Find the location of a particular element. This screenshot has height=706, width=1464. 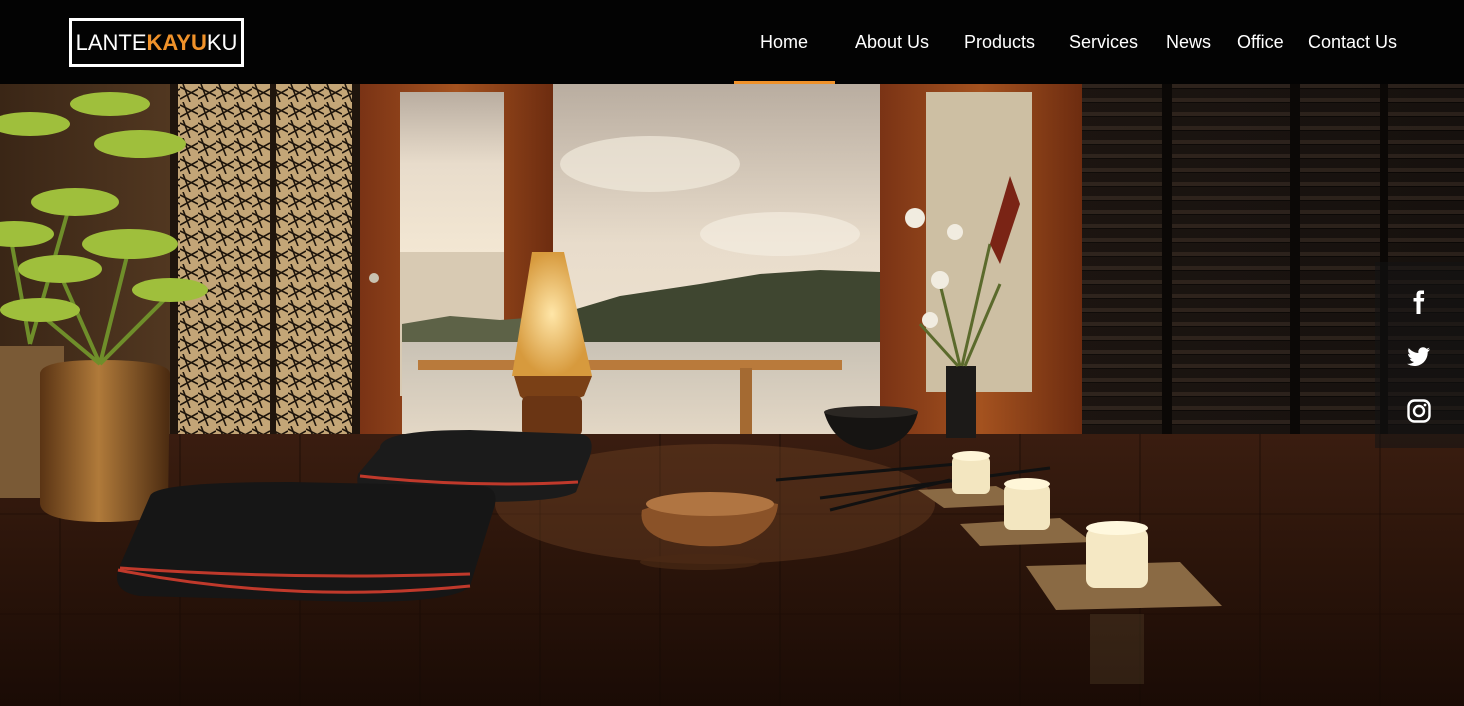

nav-services: Services is located at coordinates (1103, 42).